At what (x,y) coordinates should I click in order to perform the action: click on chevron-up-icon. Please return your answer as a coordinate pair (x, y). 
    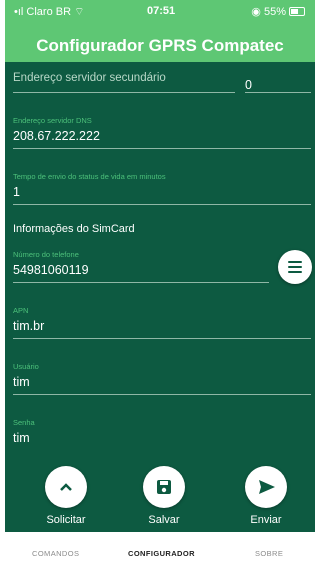
    Looking at the image, I should click on (66, 487).